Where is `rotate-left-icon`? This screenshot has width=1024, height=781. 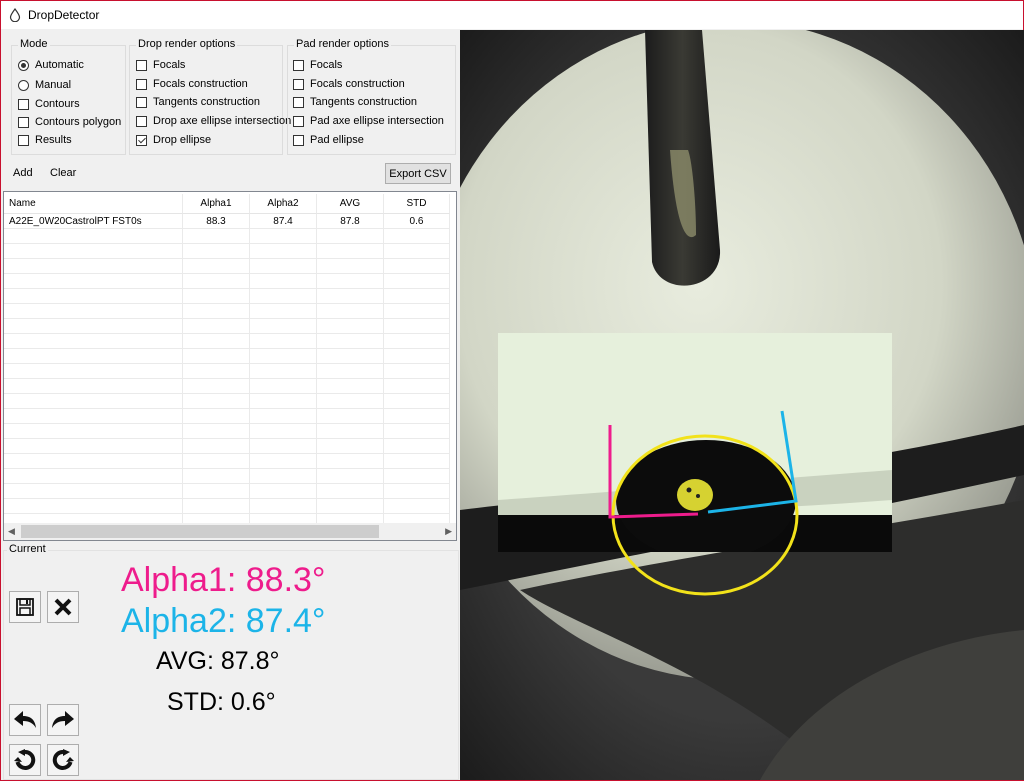 rotate-left-icon is located at coordinates (25, 759).